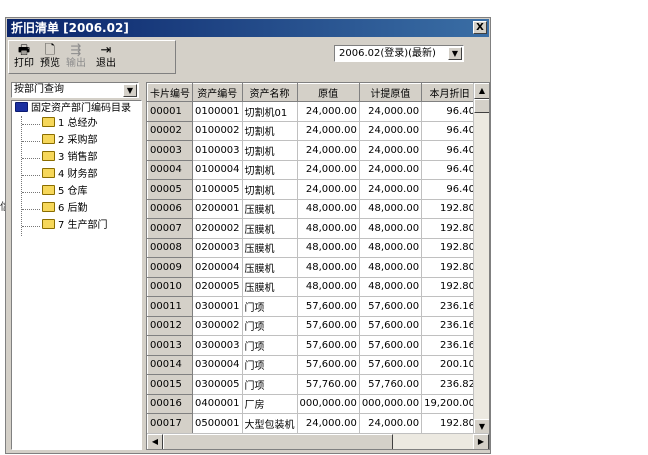 The height and width of the screenshot is (455, 648). What do you see at coordinates (50, 63) in the screenshot?
I see `toolbar-label: 预览` at bounding box center [50, 63].